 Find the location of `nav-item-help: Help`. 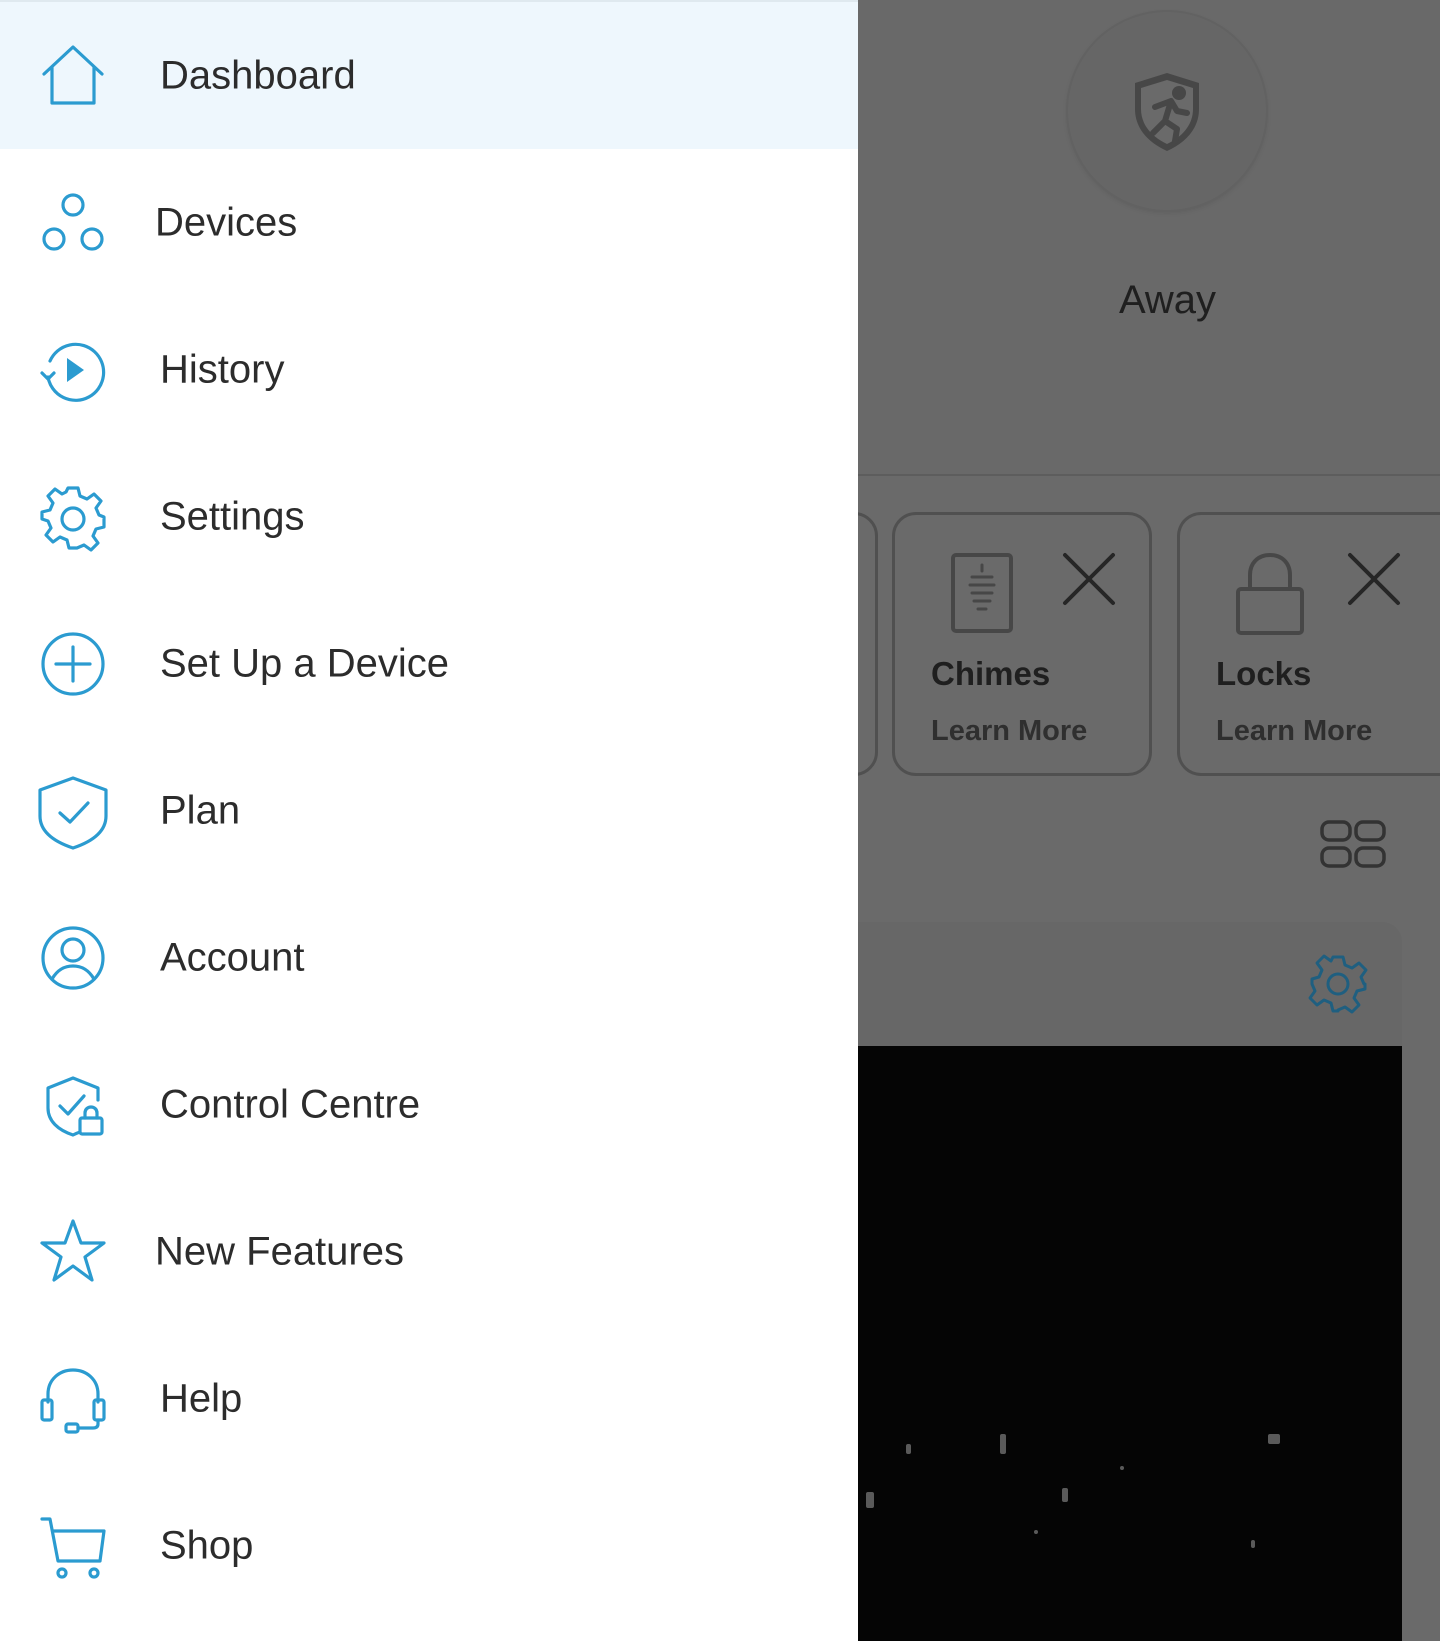

nav-item-help: Help is located at coordinates (429, 1398).